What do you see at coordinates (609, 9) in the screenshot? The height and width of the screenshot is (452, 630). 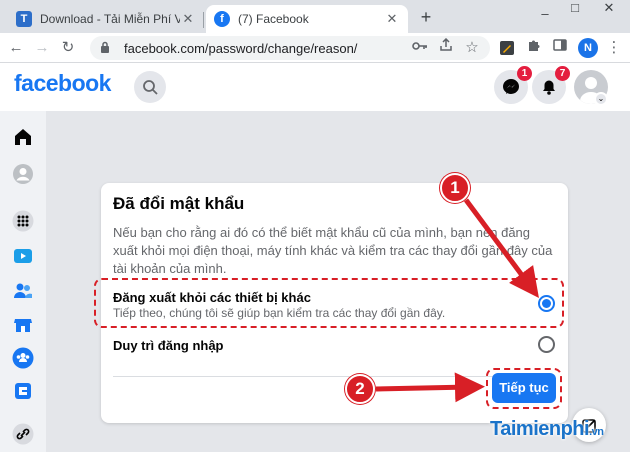 I see `close-window-button: ✕` at bounding box center [609, 9].